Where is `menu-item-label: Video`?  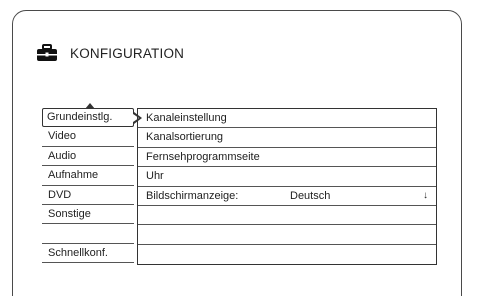
menu-item-label: Video is located at coordinates (62, 136).